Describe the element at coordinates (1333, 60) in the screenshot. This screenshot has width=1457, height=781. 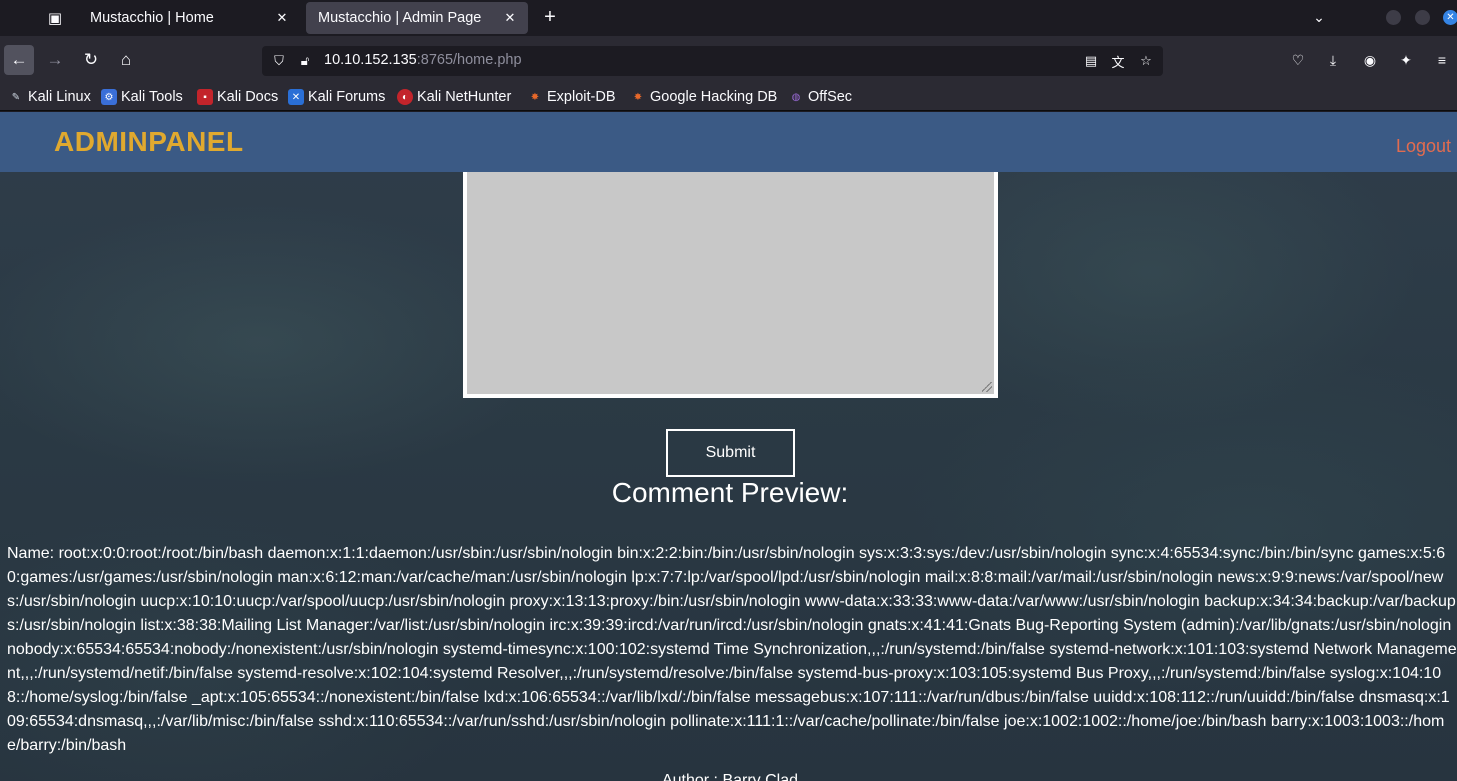
I see `download-icon: ⤓` at that location.